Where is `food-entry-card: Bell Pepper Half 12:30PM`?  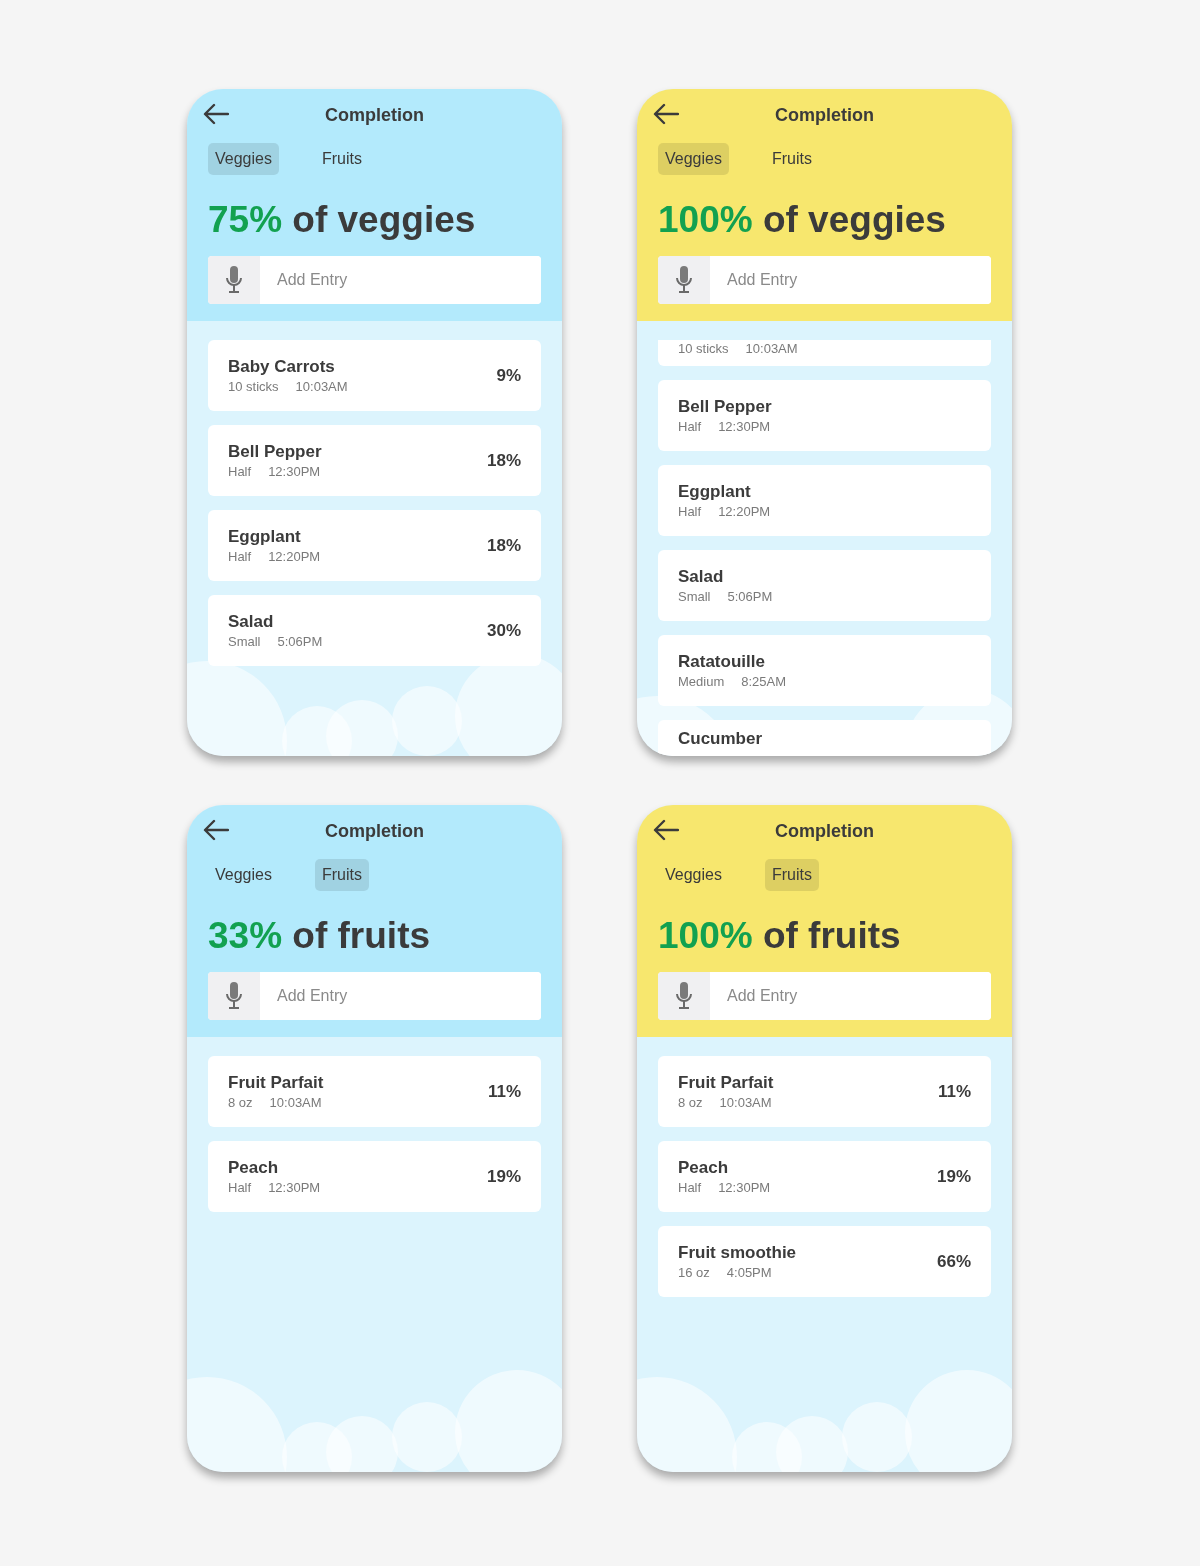 food-entry-card: Bell Pepper Half 12:30PM is located at coordinates (824, 415).